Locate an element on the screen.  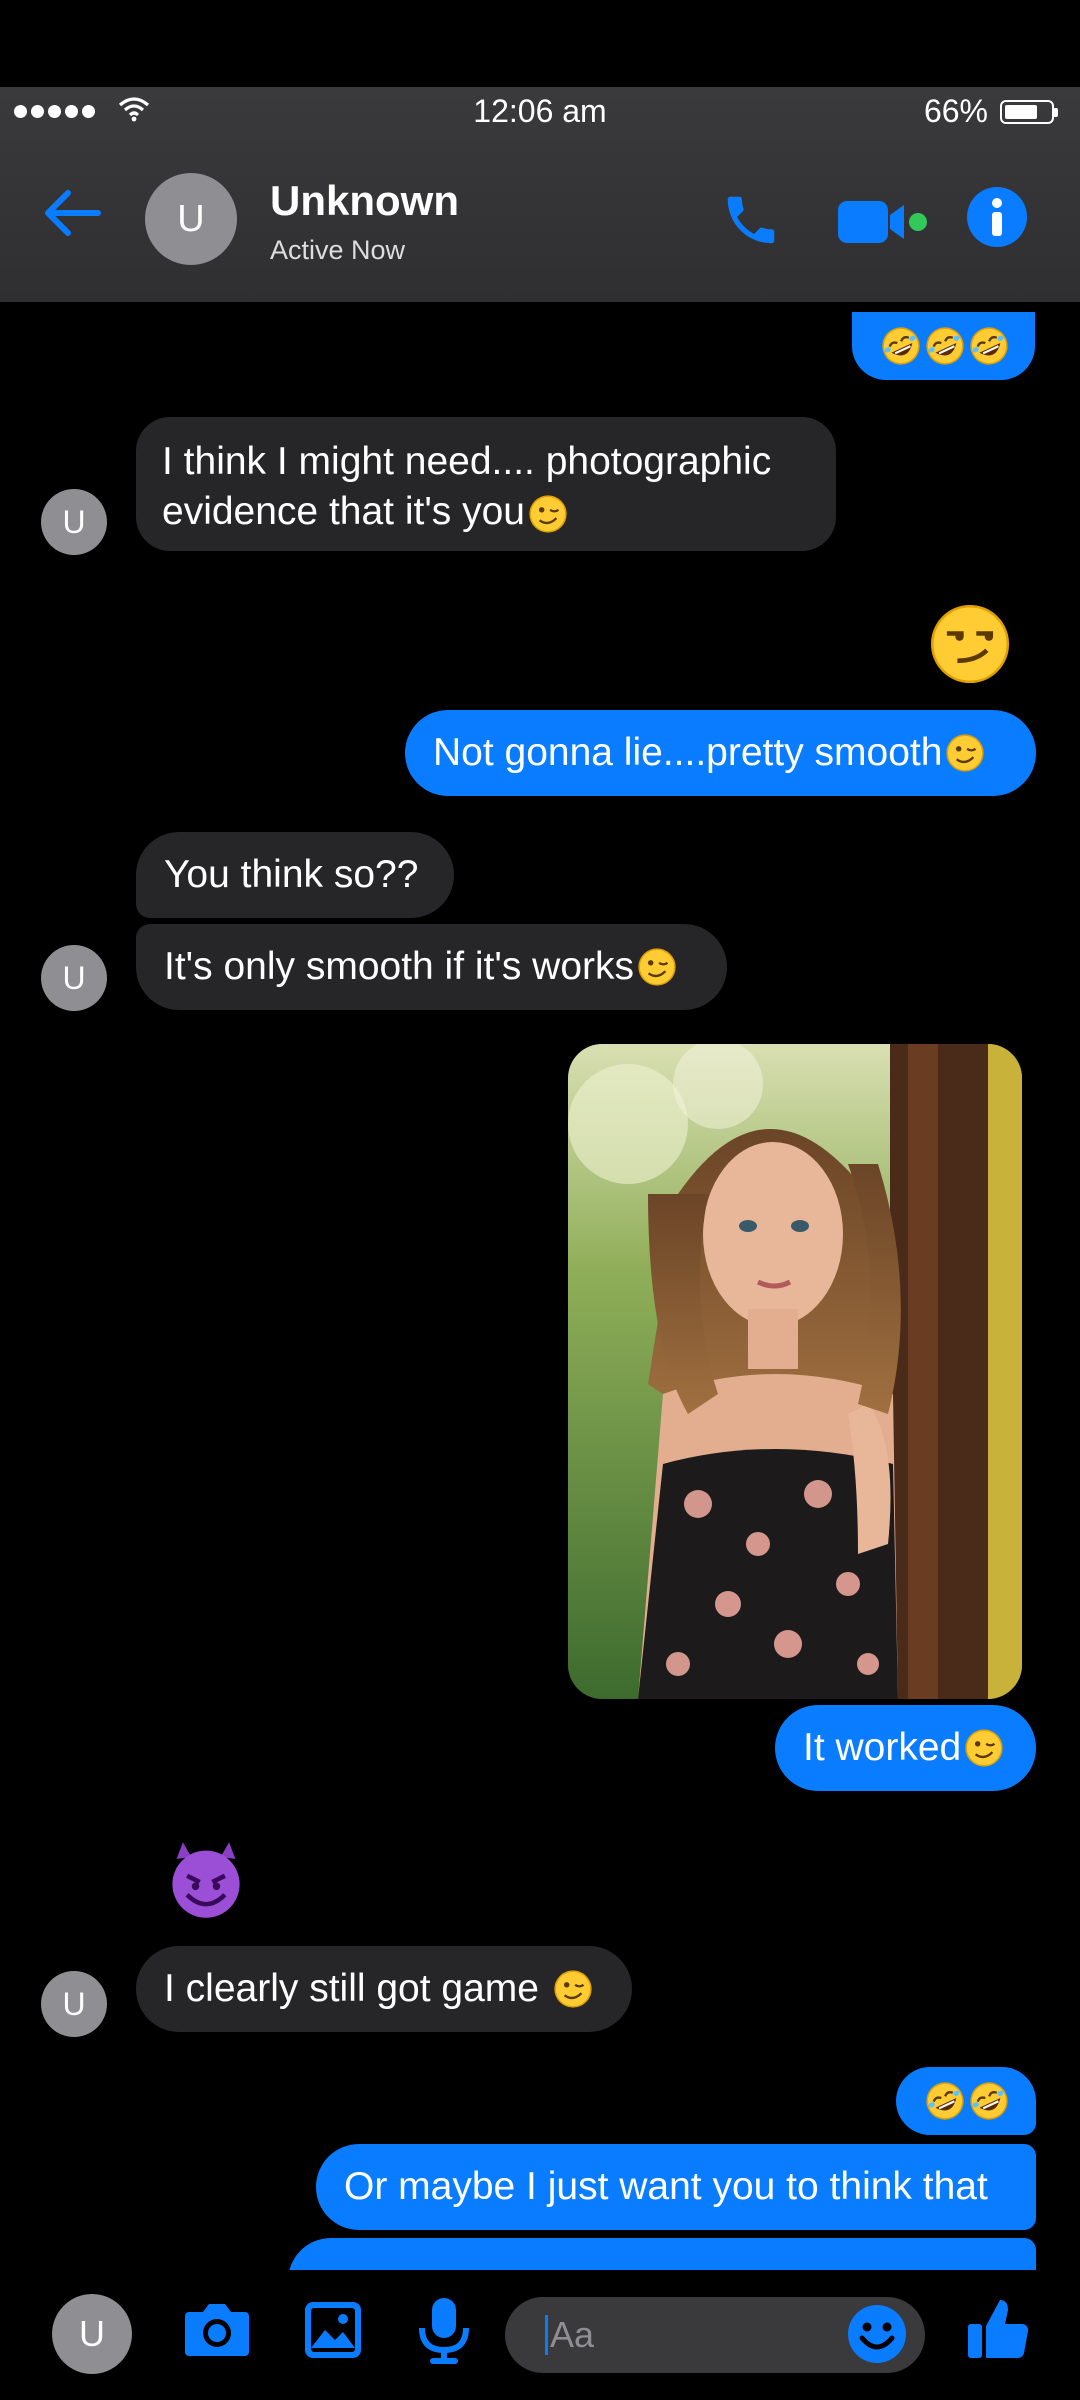
battery-icon is located at coordinates (1029, 112).